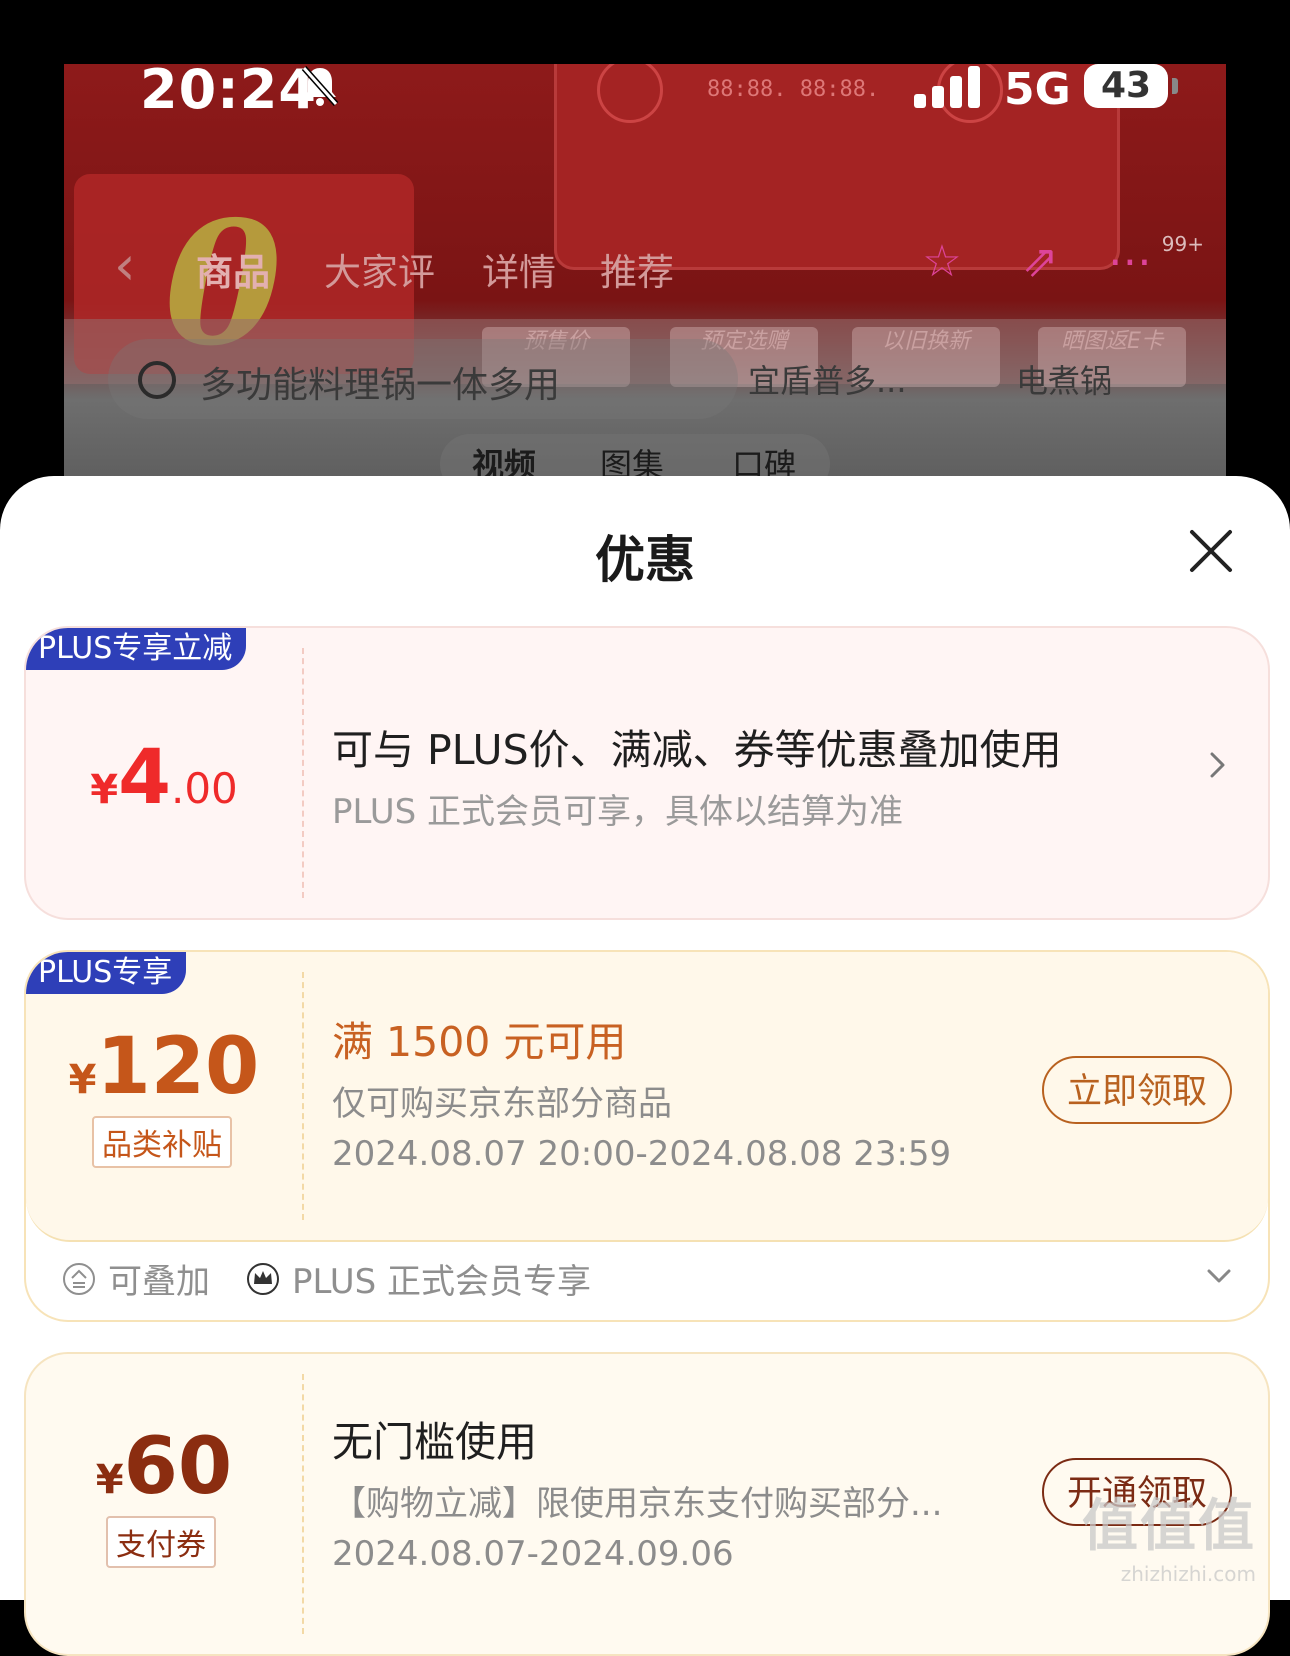  I want to click on watermark-logo: 值值值, so click(1169, 1526).